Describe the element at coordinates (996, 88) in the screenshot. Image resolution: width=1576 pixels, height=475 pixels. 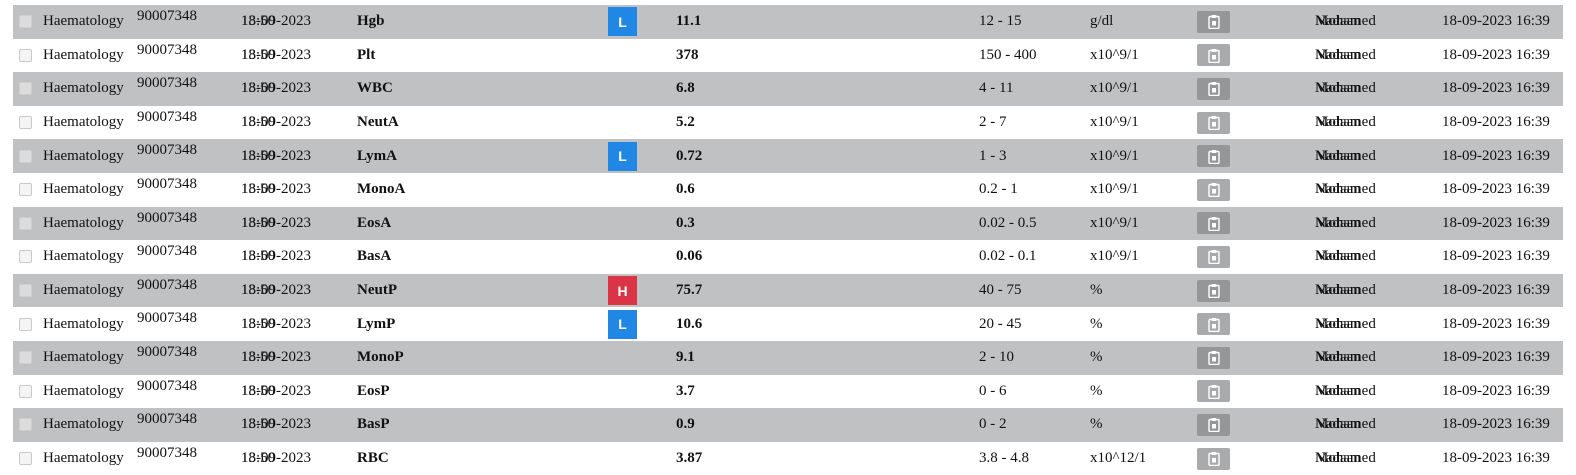
I see `reference-range-cell: 4 - 11` at that location.